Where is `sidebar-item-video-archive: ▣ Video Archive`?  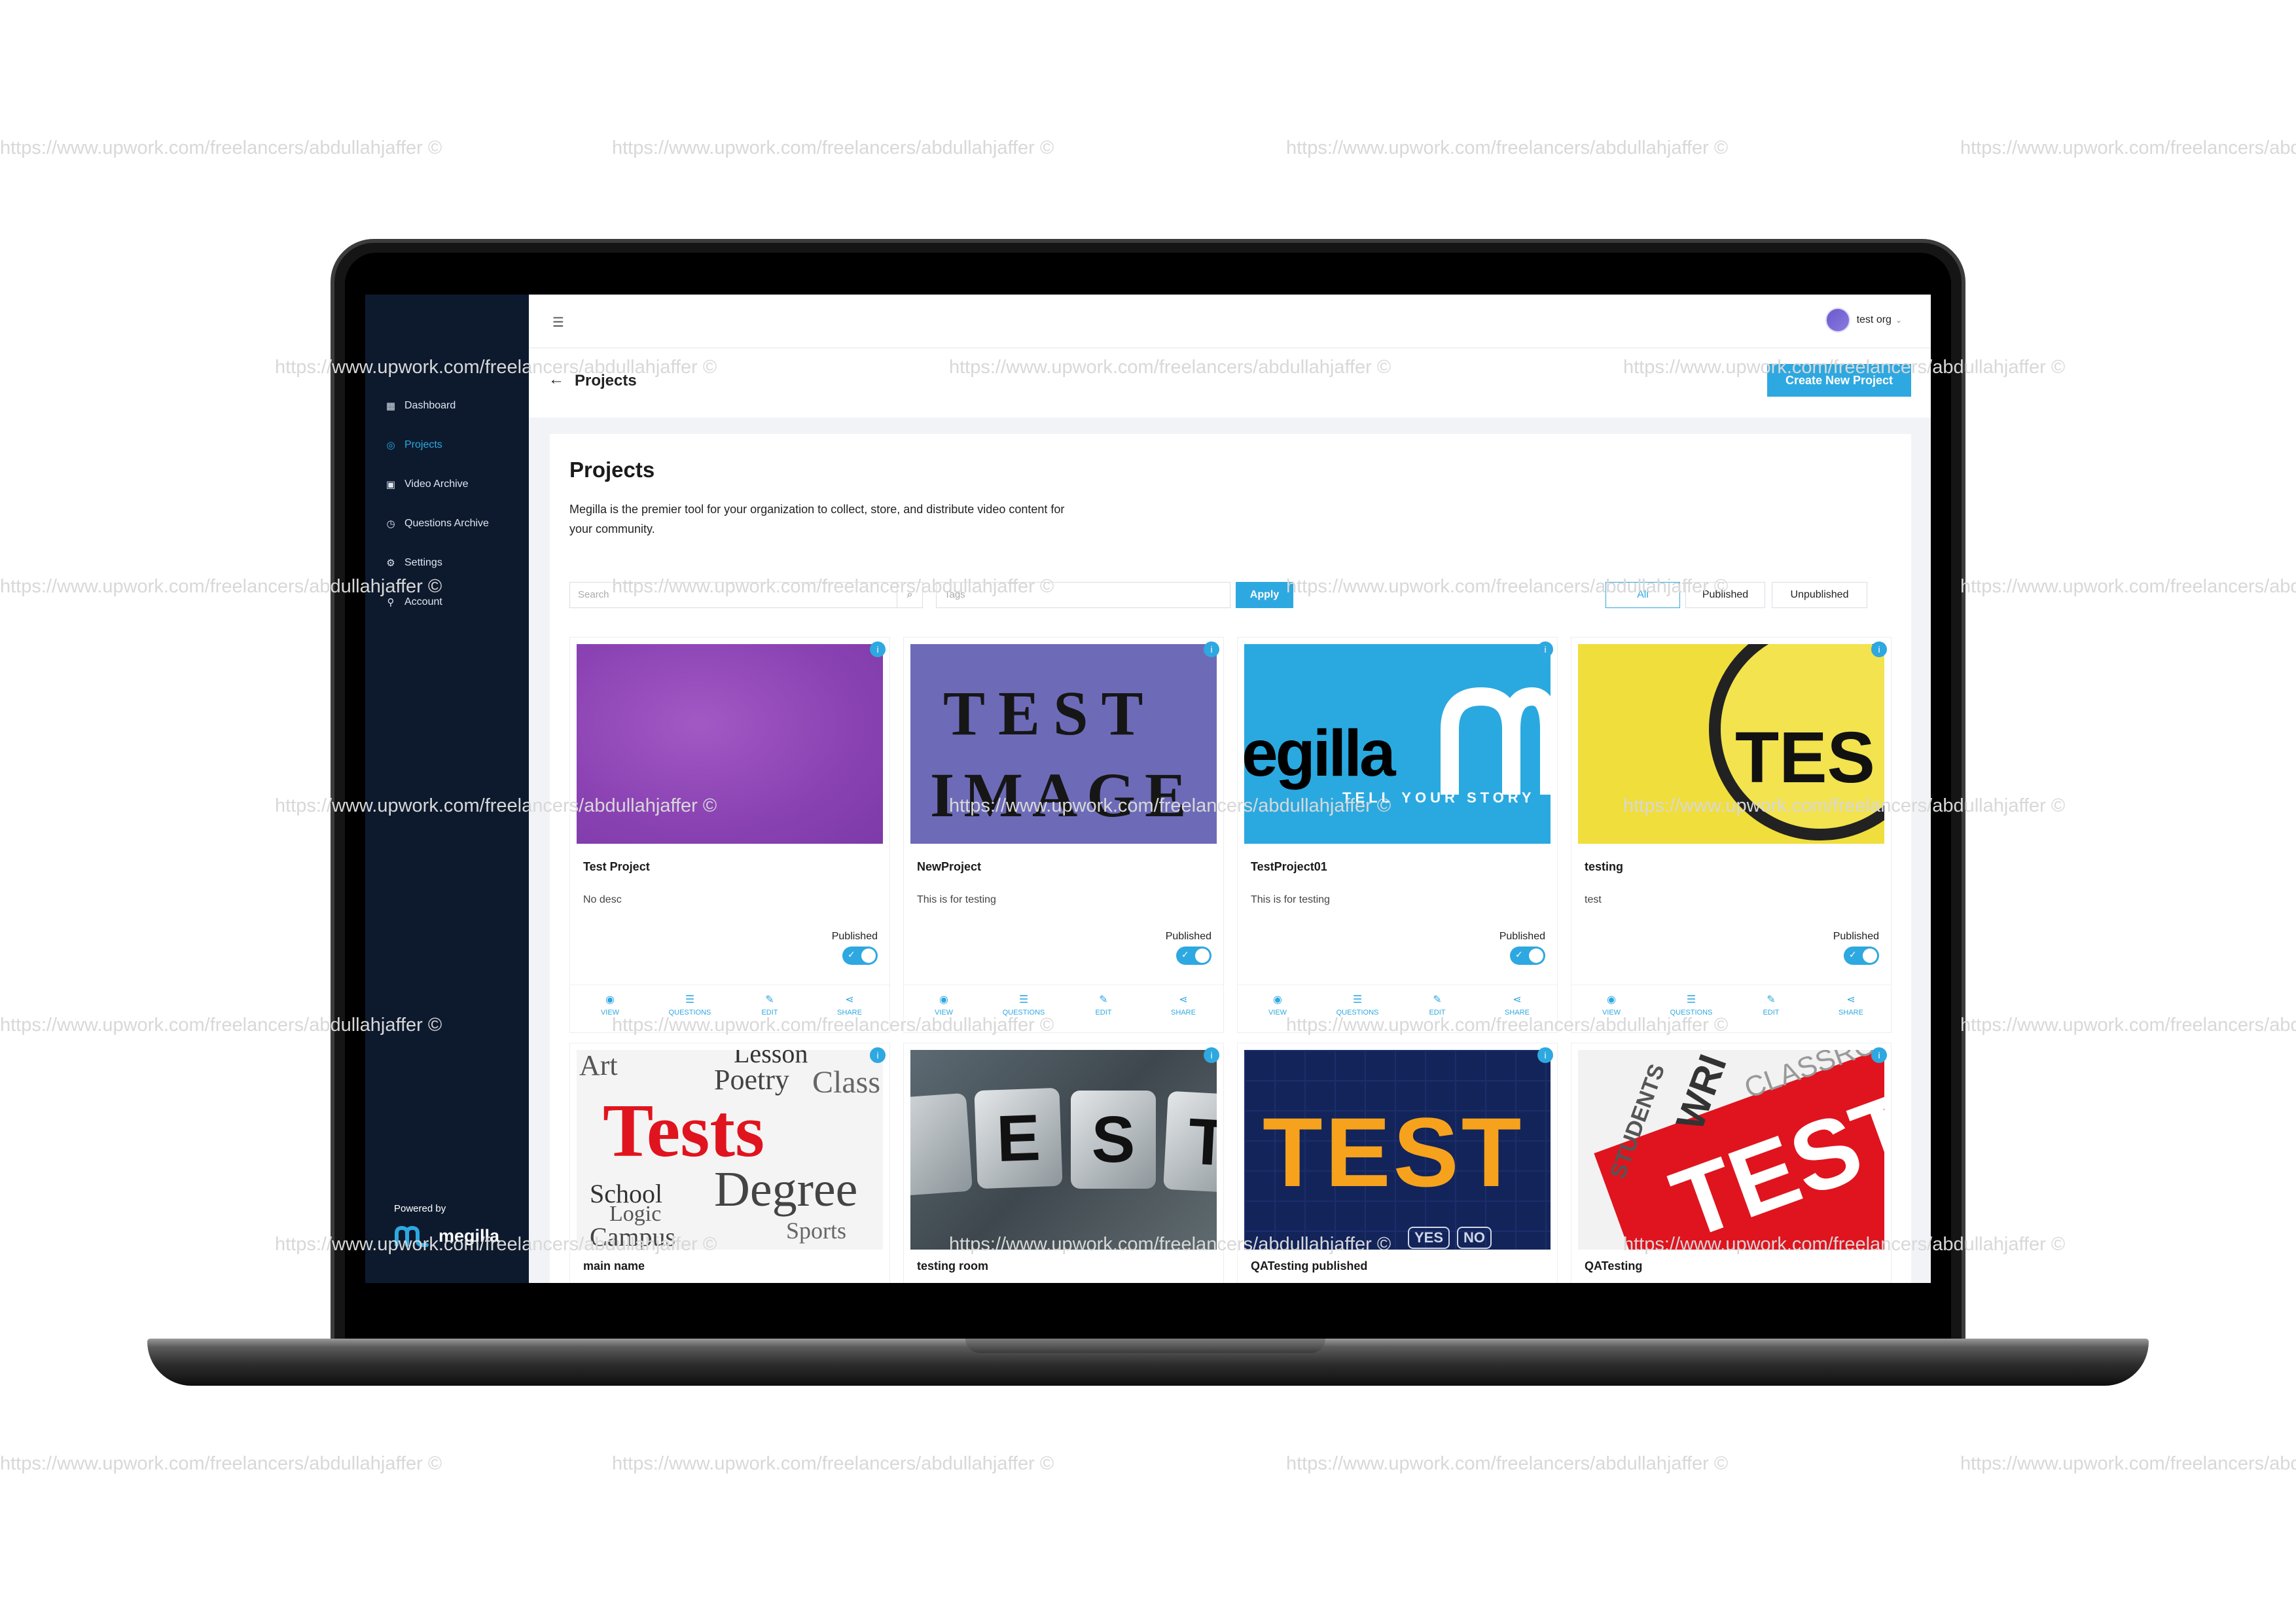
sidebar-item-video-archive: ▣ Video Archive is located at coordinates (437, 484).